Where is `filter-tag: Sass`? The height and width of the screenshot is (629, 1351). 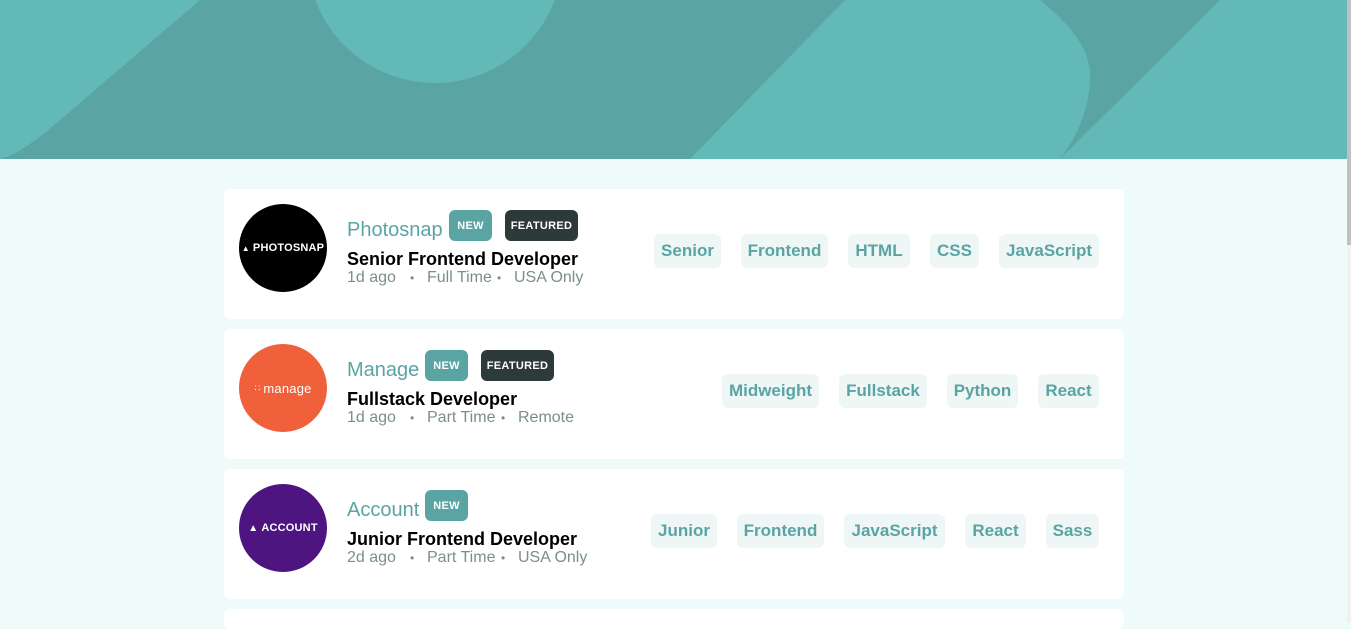 filter-tag: Sass is located at coordinates (1072, 531).